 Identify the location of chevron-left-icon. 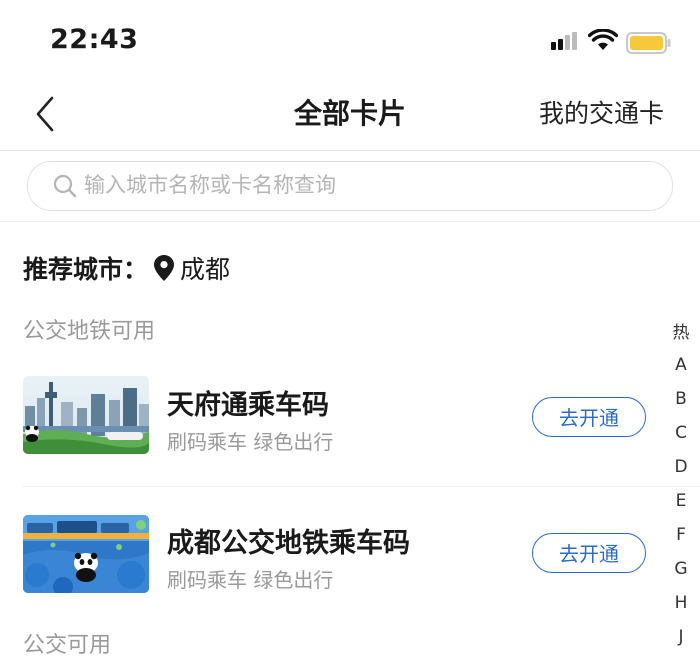
(45, 114).